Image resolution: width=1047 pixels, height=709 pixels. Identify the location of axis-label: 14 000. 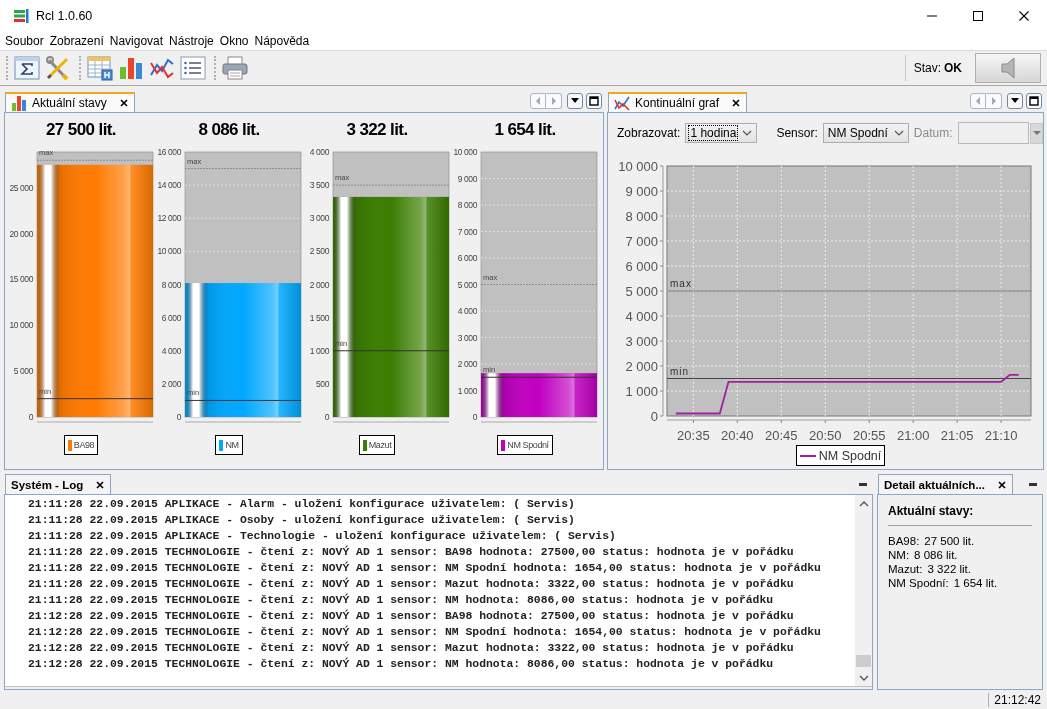
(169, 185).